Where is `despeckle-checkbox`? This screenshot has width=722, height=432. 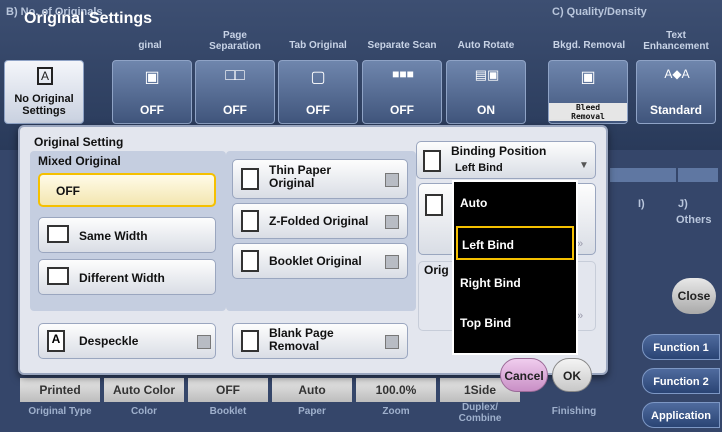 despeckle-checkbox is located at coordinates (204, 342).